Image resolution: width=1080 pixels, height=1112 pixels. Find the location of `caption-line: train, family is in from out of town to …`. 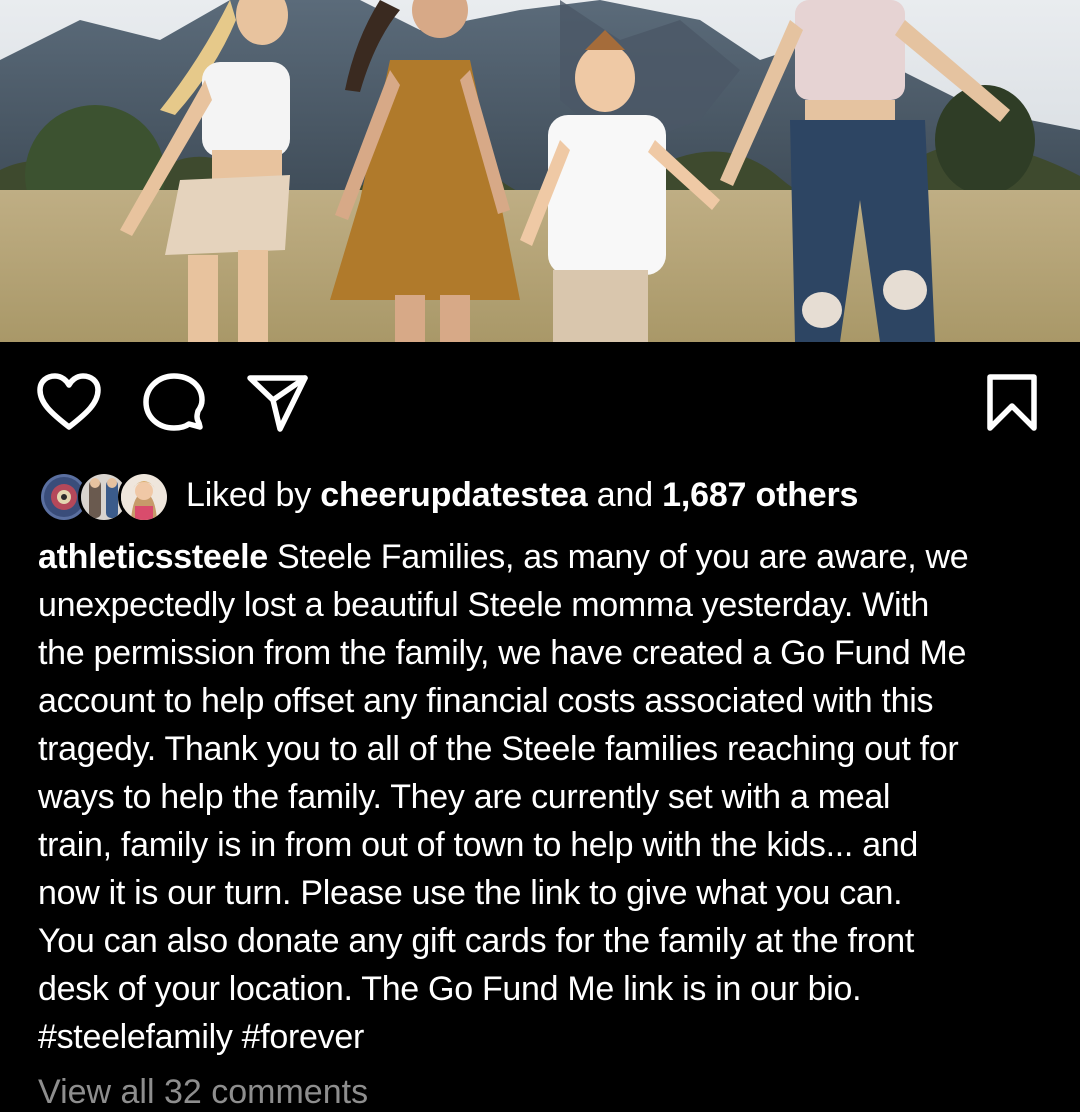

caption-line: train, family is in from out of town to … is located at coordinates (478, 845).